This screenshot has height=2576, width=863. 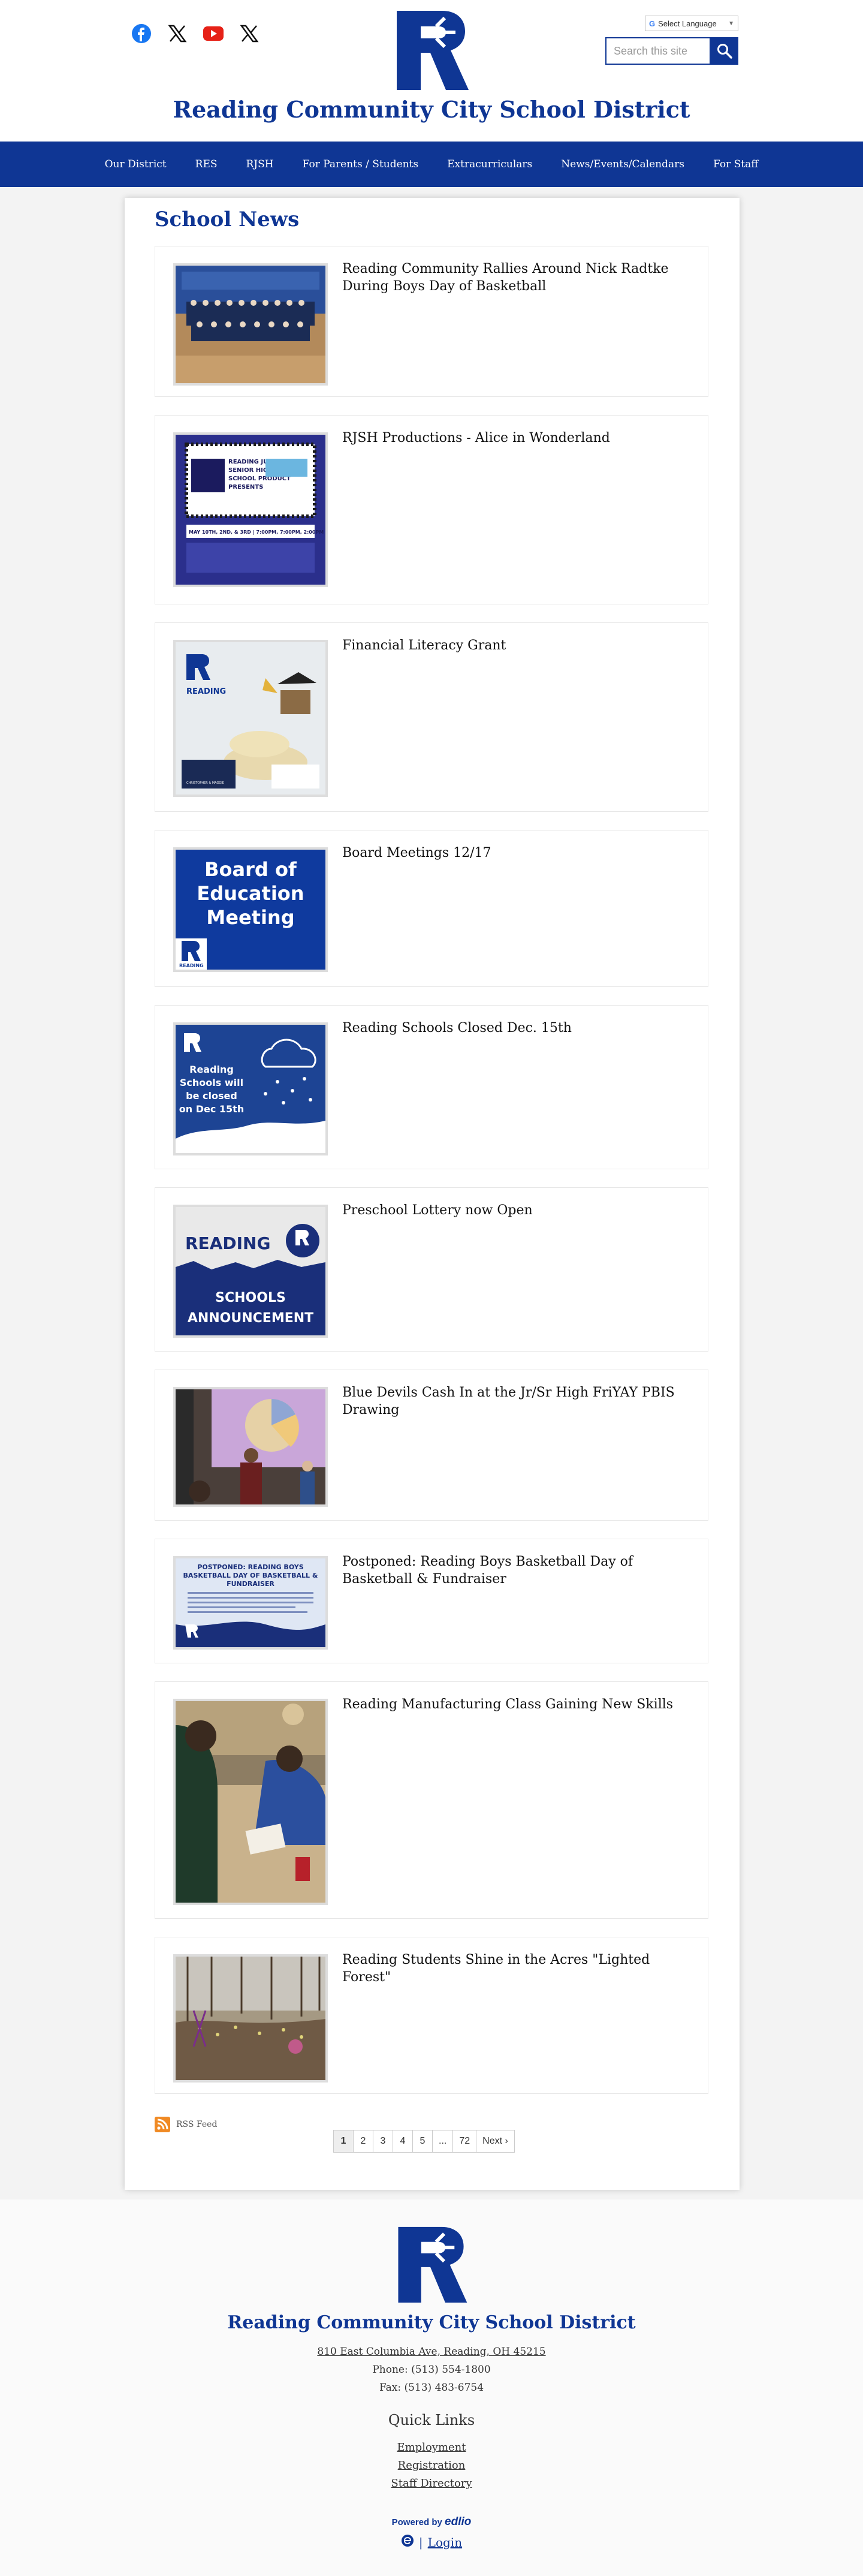 What do you see at coordinates (250, 1576) in the screenshot?
I see `thumb-text: BASKETBALL DAY OF BASKETBALL &` at bounding box center [250, 1576].